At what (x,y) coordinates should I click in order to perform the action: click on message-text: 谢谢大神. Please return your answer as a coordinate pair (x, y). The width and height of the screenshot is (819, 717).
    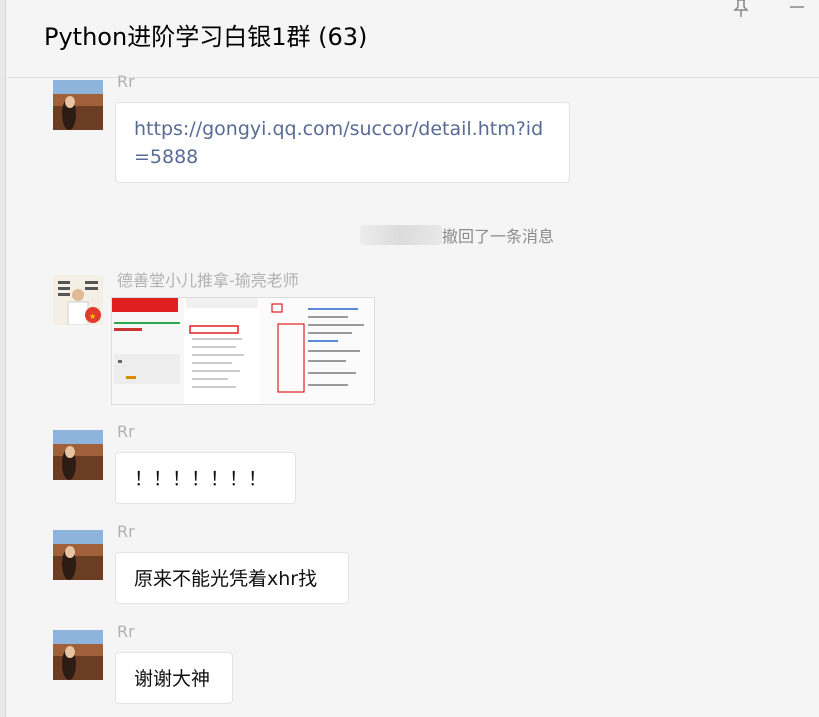
    Looking at the image, I should click on (172, 679).